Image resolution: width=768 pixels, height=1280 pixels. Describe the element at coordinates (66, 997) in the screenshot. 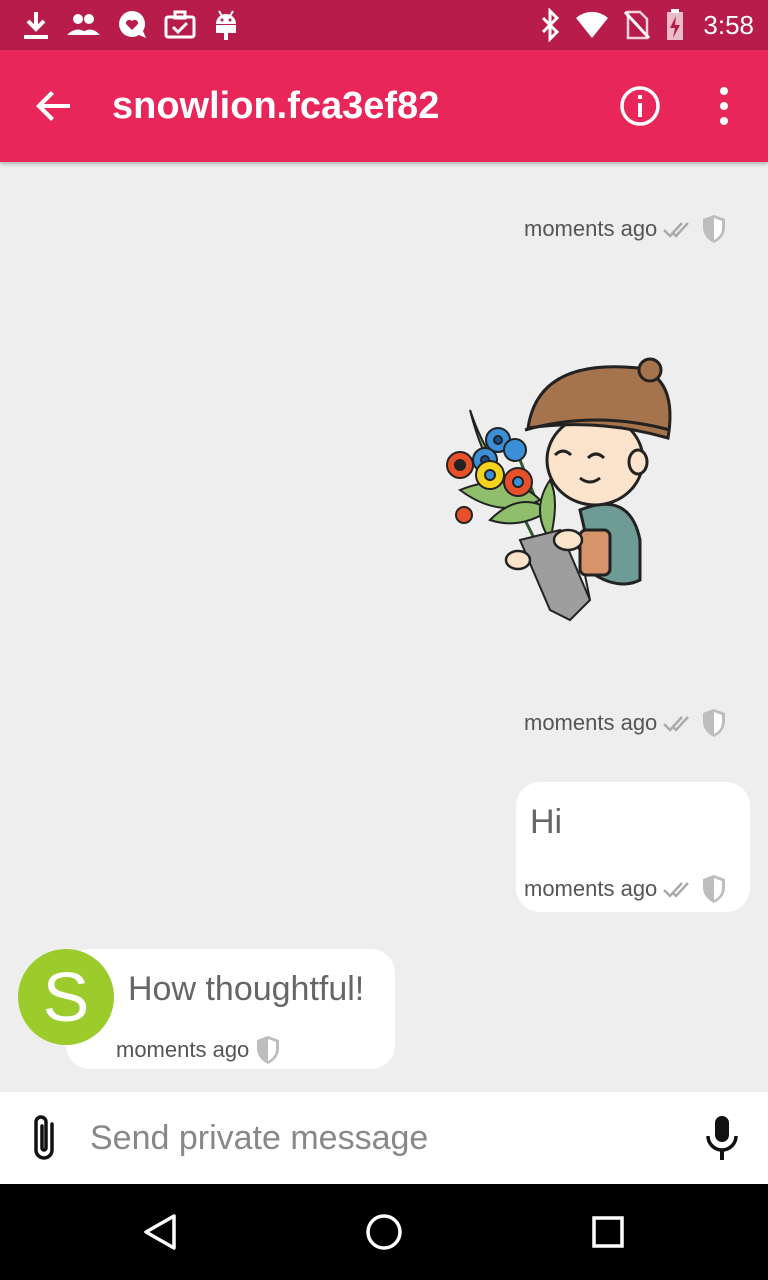

I see `avatar: S` at that location.